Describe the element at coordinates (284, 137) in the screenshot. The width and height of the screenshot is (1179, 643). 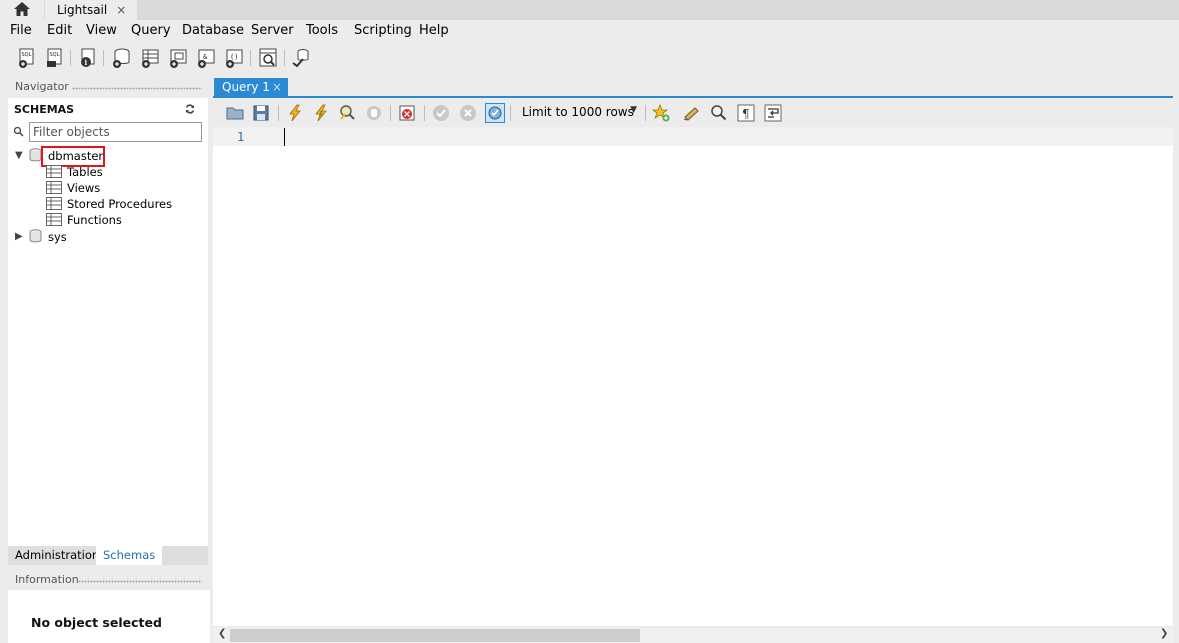
I see `text-cursor` at that location.